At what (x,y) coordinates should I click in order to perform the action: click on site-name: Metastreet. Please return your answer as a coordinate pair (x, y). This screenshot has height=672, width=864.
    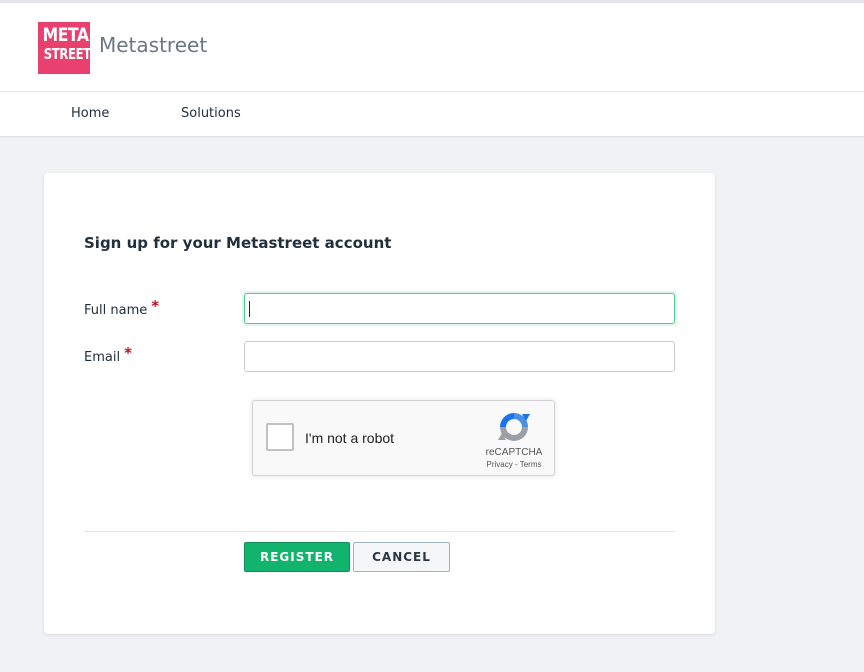
    Looking at the image, I should click on (153, 45).